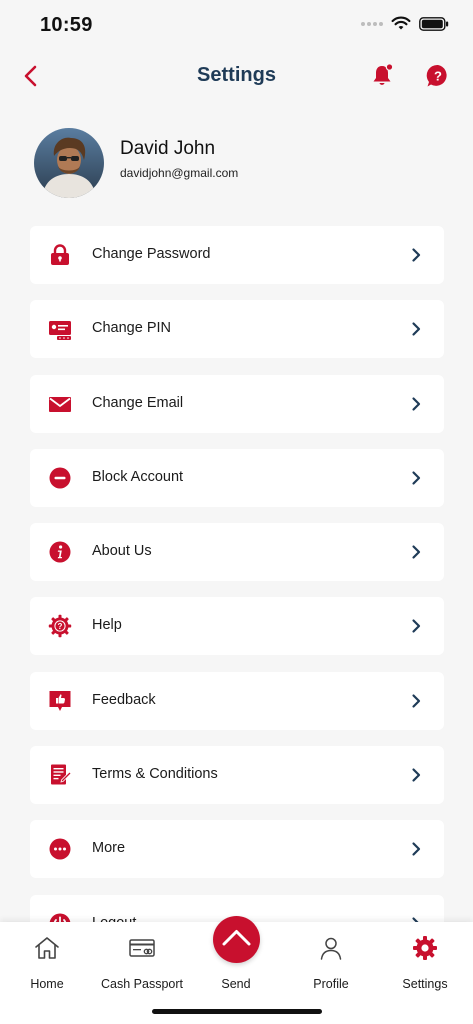 The image size is (473, 1024). I want to click on nav-settings: Settings, so click(425, 962).